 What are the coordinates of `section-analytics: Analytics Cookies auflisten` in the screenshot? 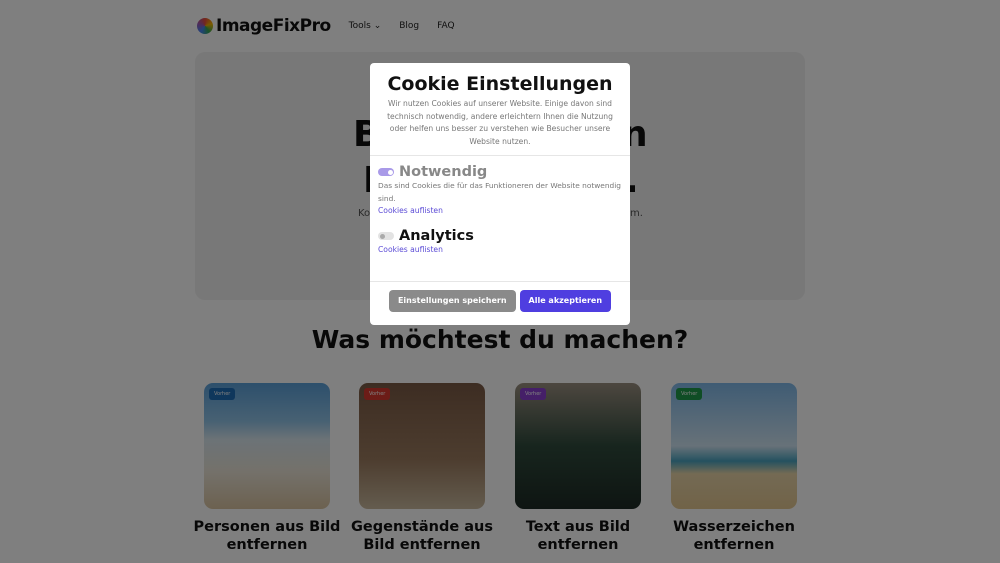 It's located at (500, 242).